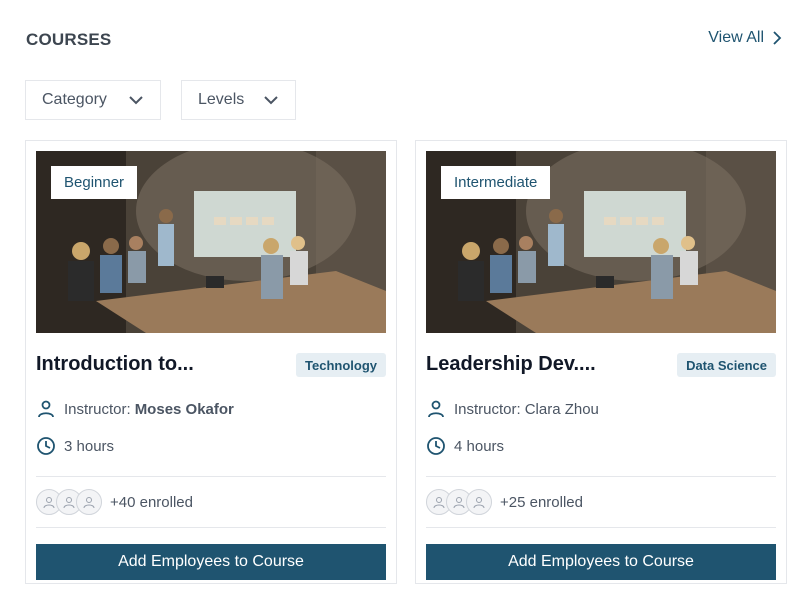 This screenshot has height=609, width=812. Describe the element at coordinates (221, 99) in the screenshot. I see `levels-filter-label: Levels` at that location.